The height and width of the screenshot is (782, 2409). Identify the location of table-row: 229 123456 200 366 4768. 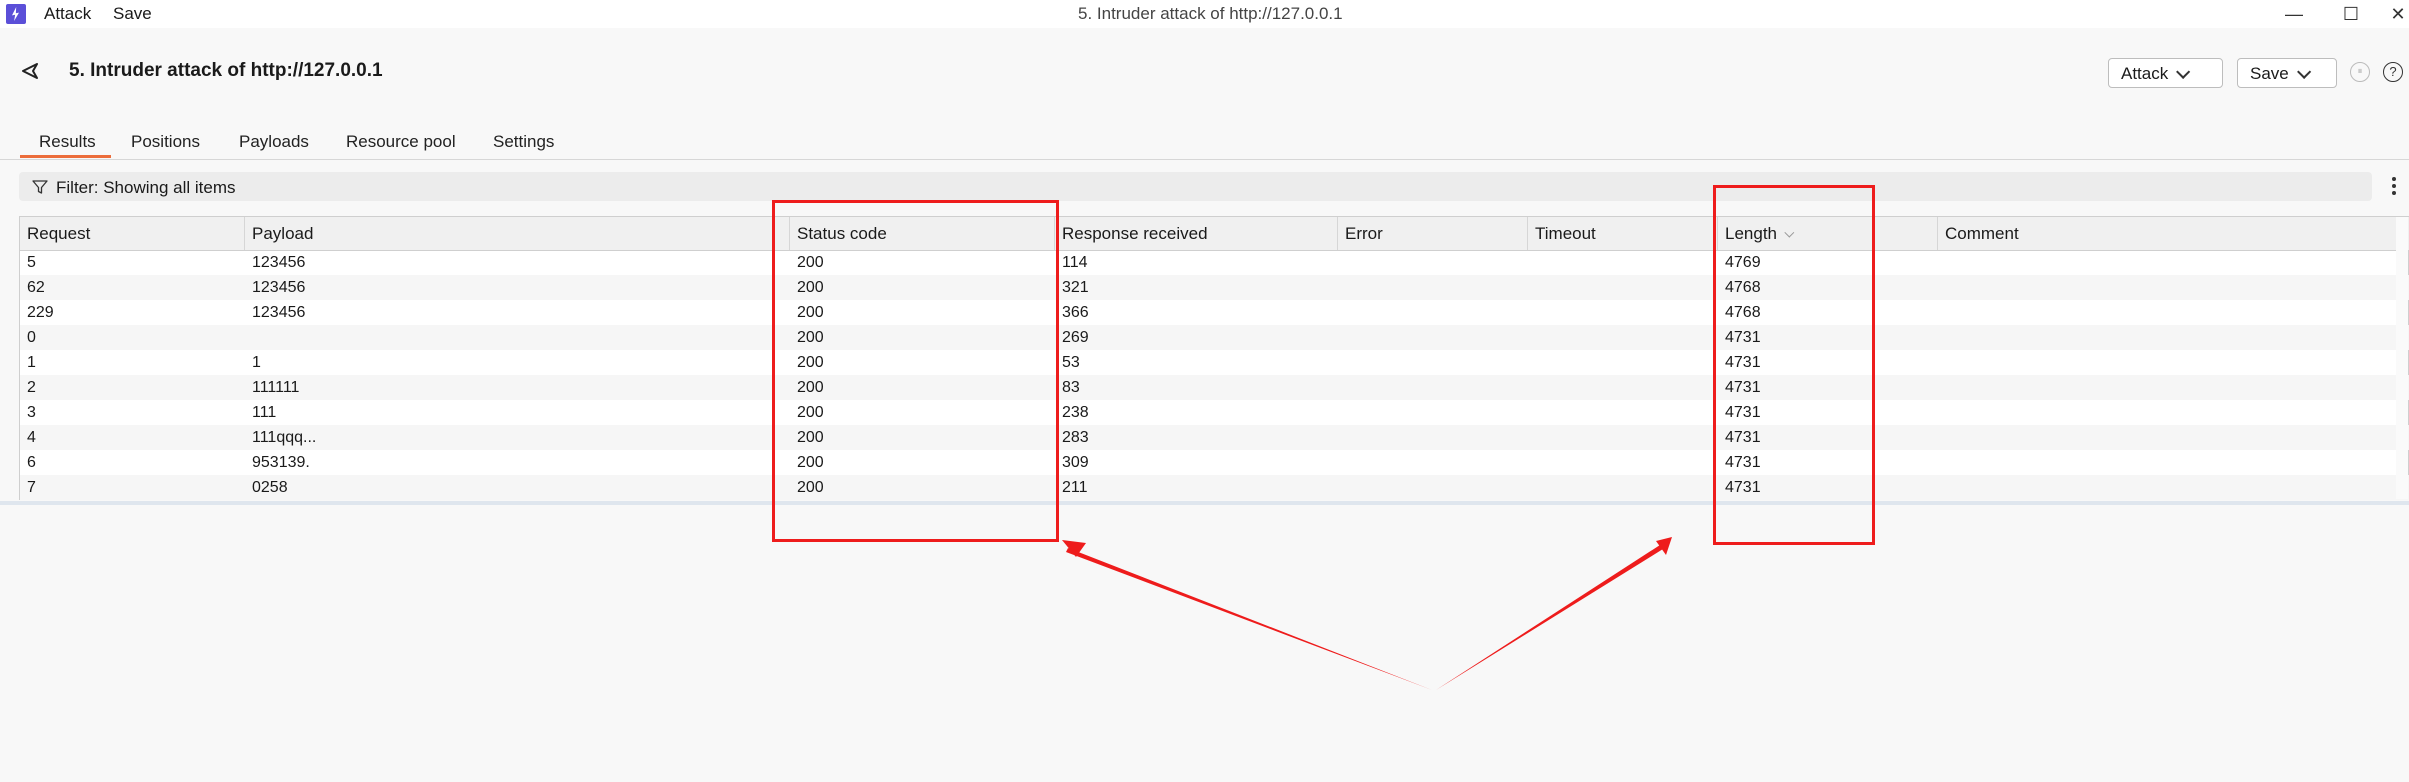
(1214, 312).